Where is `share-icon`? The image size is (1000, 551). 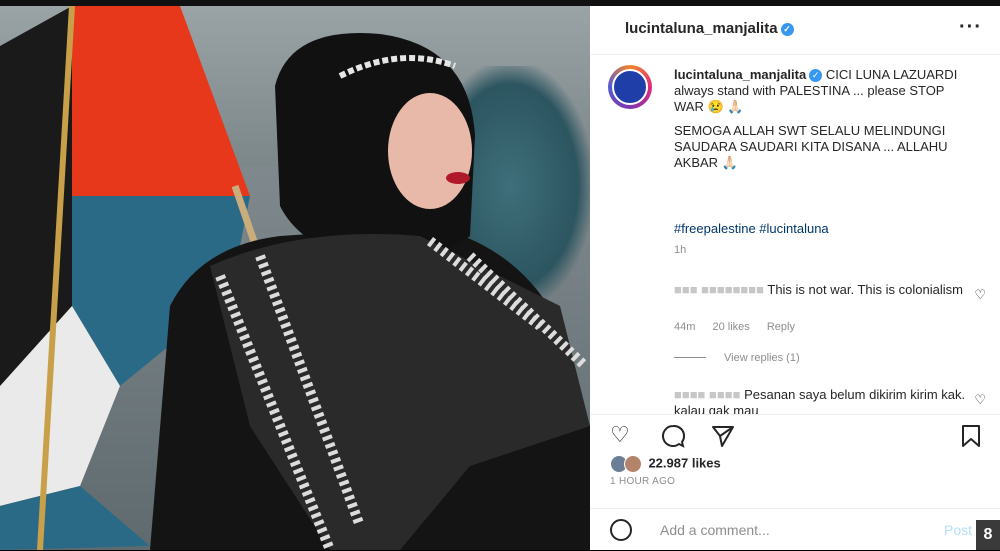
share-icon is located at coordinates (723, 438).